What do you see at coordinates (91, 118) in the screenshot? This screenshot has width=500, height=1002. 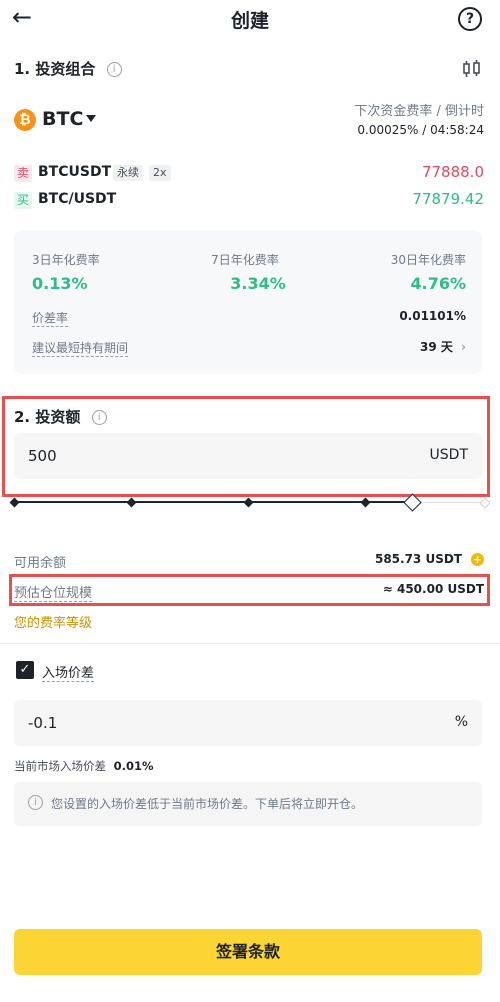 I see `caret-down-icon` at bounding box center [91, 118].